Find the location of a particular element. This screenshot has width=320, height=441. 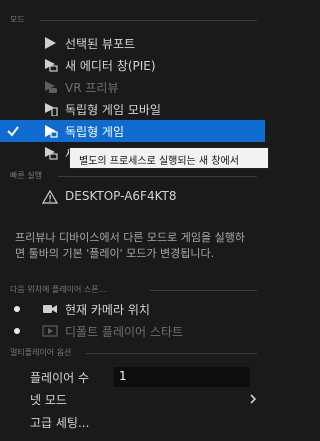

mode-selected-viewport: 선택된 뷰포트 is located at coordinates (132, 43).